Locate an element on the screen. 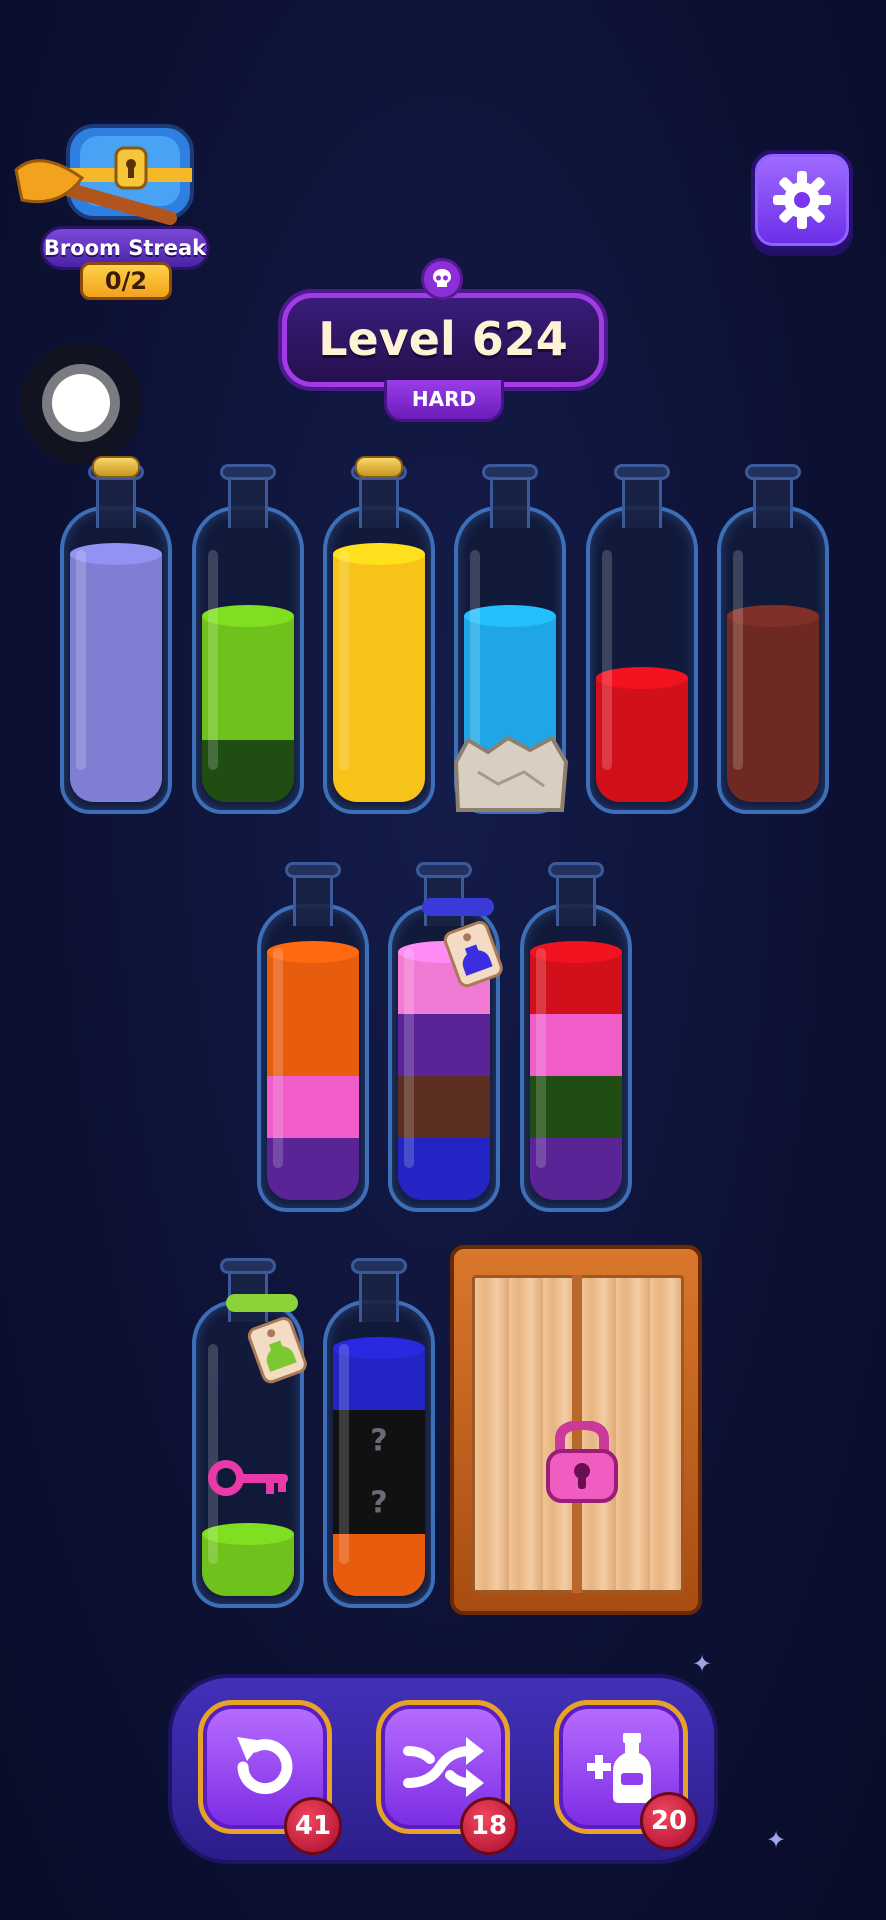  locked-cabinet is located at coordinates (576, 1430).